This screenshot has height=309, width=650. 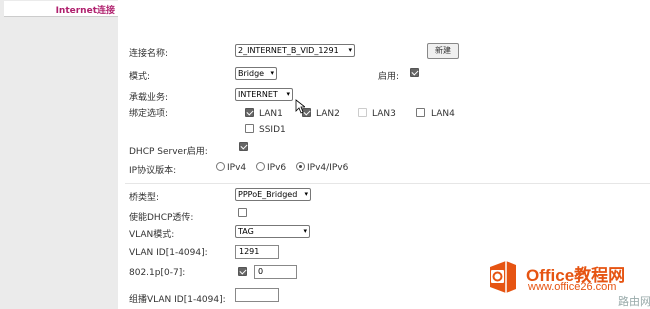 What do you see at coordinates (275, 272) in the screenshot?
I see `priority-input: 0` at bounding box center [275, 272].